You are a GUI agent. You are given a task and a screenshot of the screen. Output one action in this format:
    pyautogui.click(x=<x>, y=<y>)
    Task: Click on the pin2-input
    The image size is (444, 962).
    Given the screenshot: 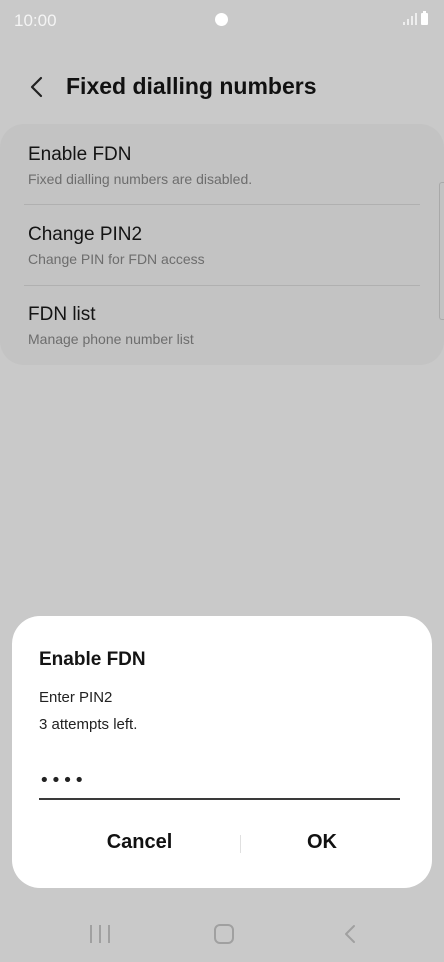 What is the action you would take?
    pyautogui.click(x=219, y=781)
    